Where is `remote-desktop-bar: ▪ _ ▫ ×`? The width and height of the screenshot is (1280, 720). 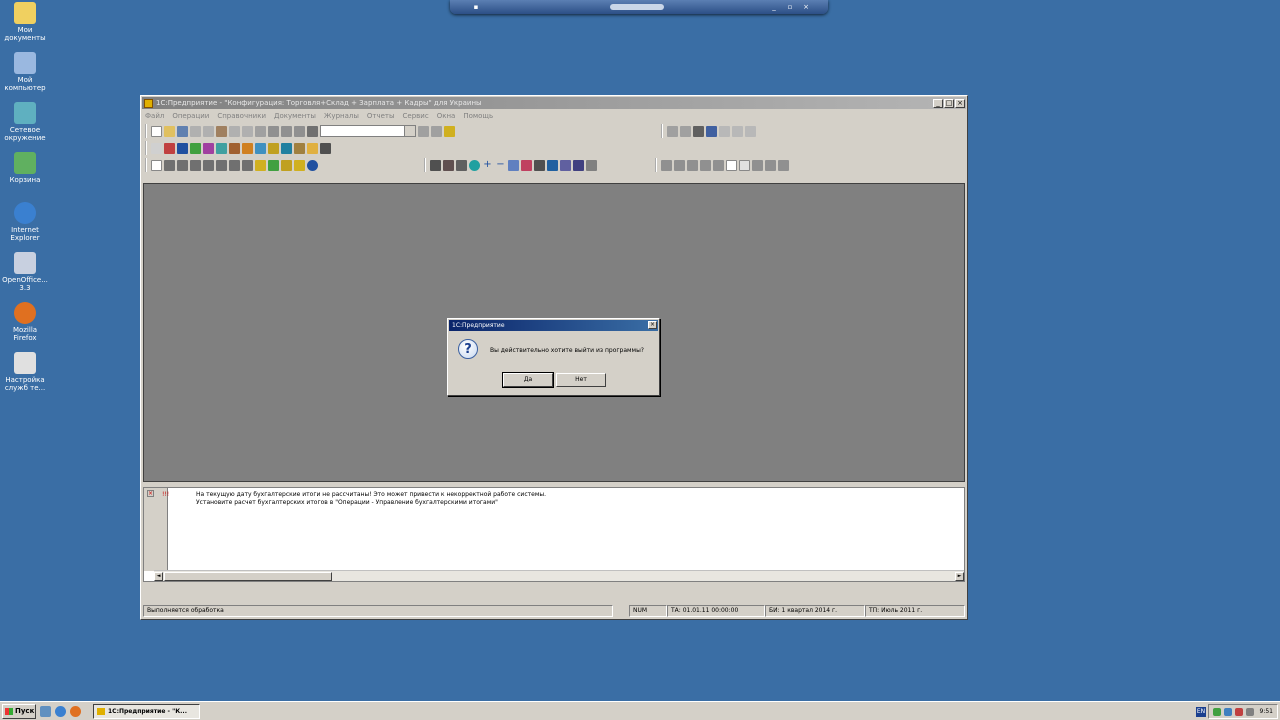
remote-desktop-bar: ▪ _ ▫ × is located at coordinates (639, 7).